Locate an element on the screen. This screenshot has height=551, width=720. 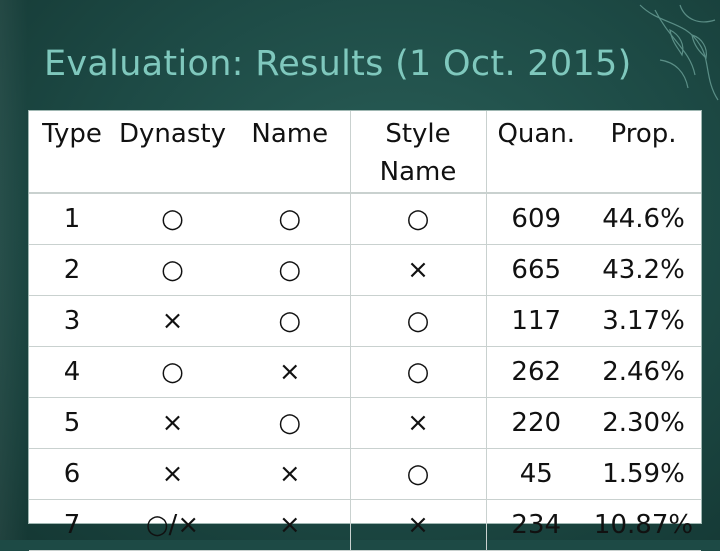
table-row: 3 × ○ ○ 117 3.17% is located at coordinates (365, 321).